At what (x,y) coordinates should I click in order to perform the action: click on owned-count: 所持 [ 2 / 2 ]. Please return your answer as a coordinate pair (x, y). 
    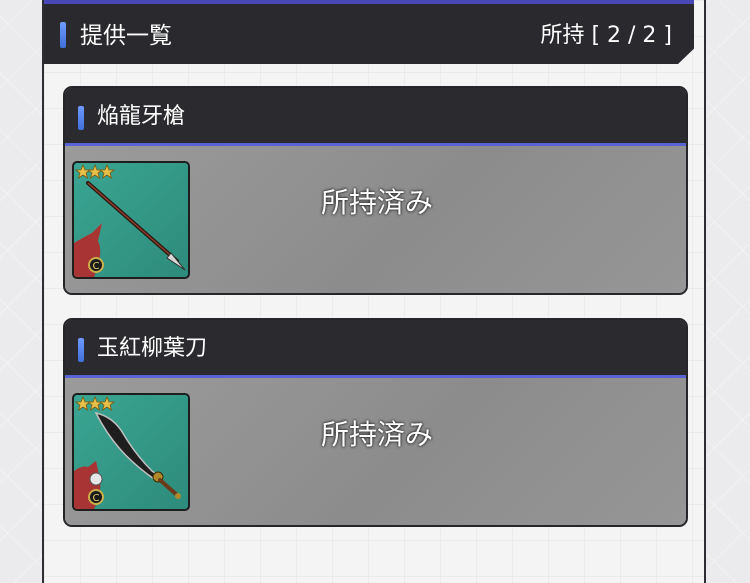
    Looking at the image, I should click on (606, 35).